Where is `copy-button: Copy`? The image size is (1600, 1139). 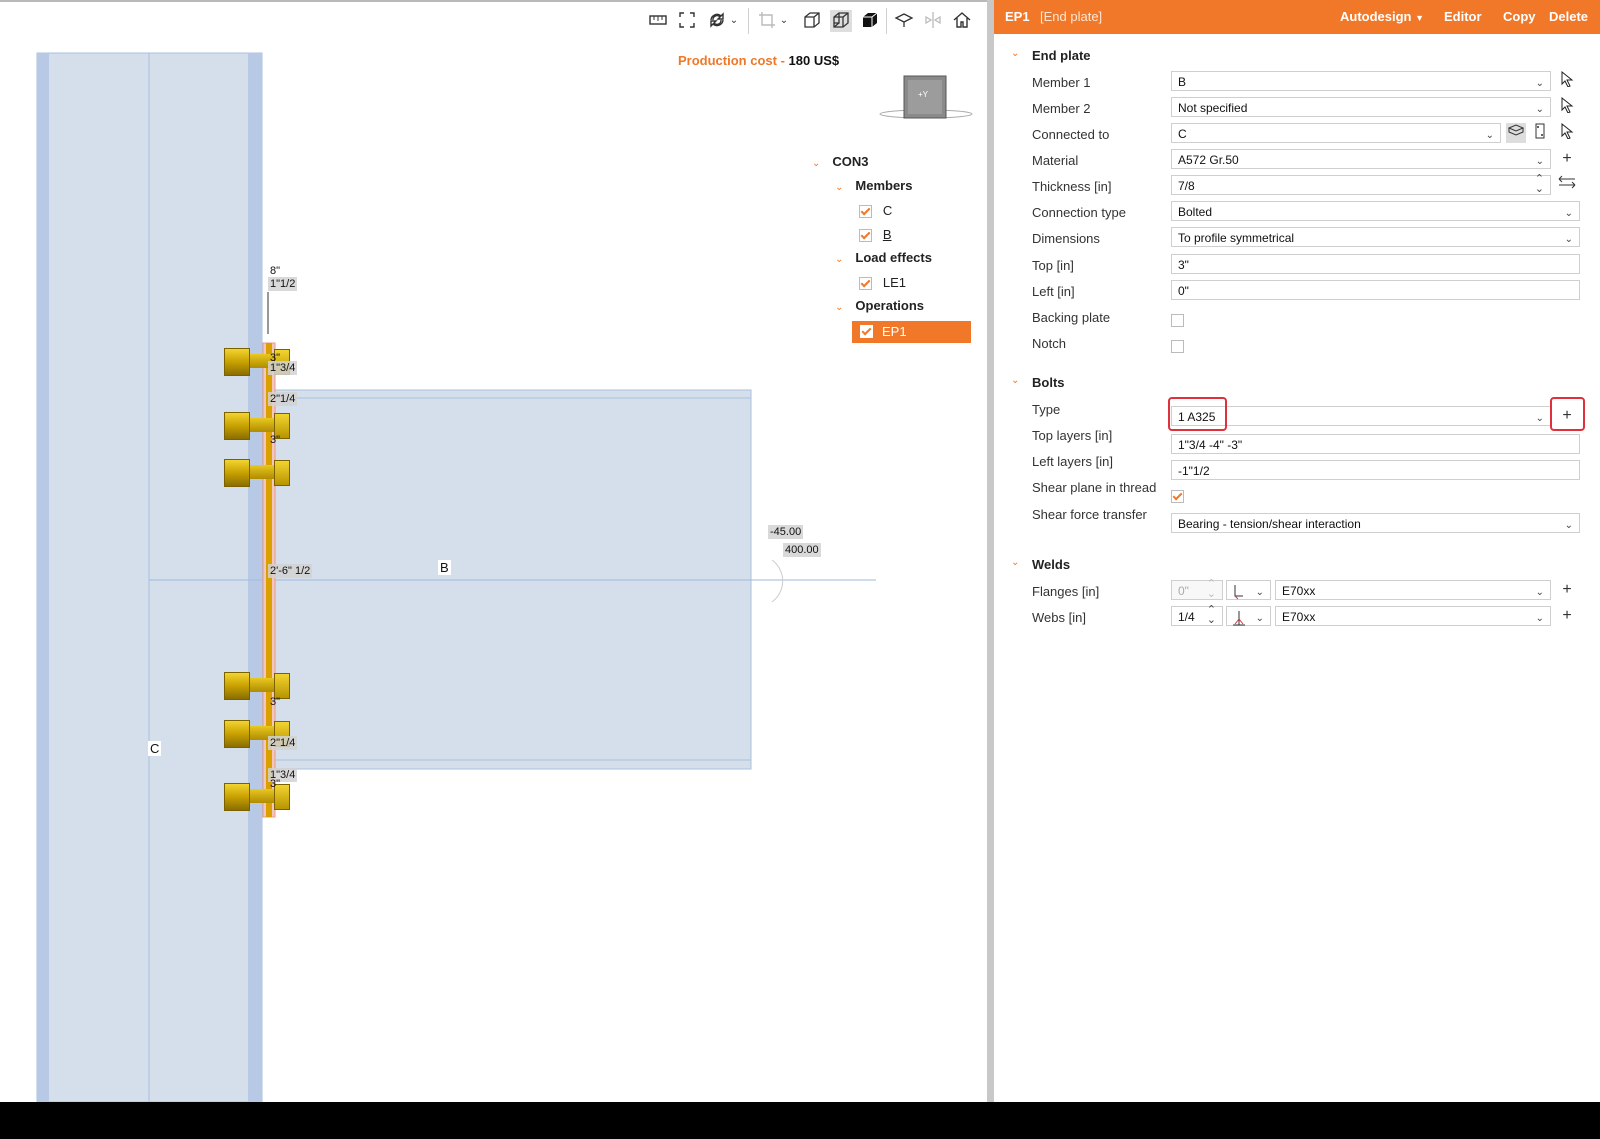 copy-button: Copy is located at coordinates (1519, 16).